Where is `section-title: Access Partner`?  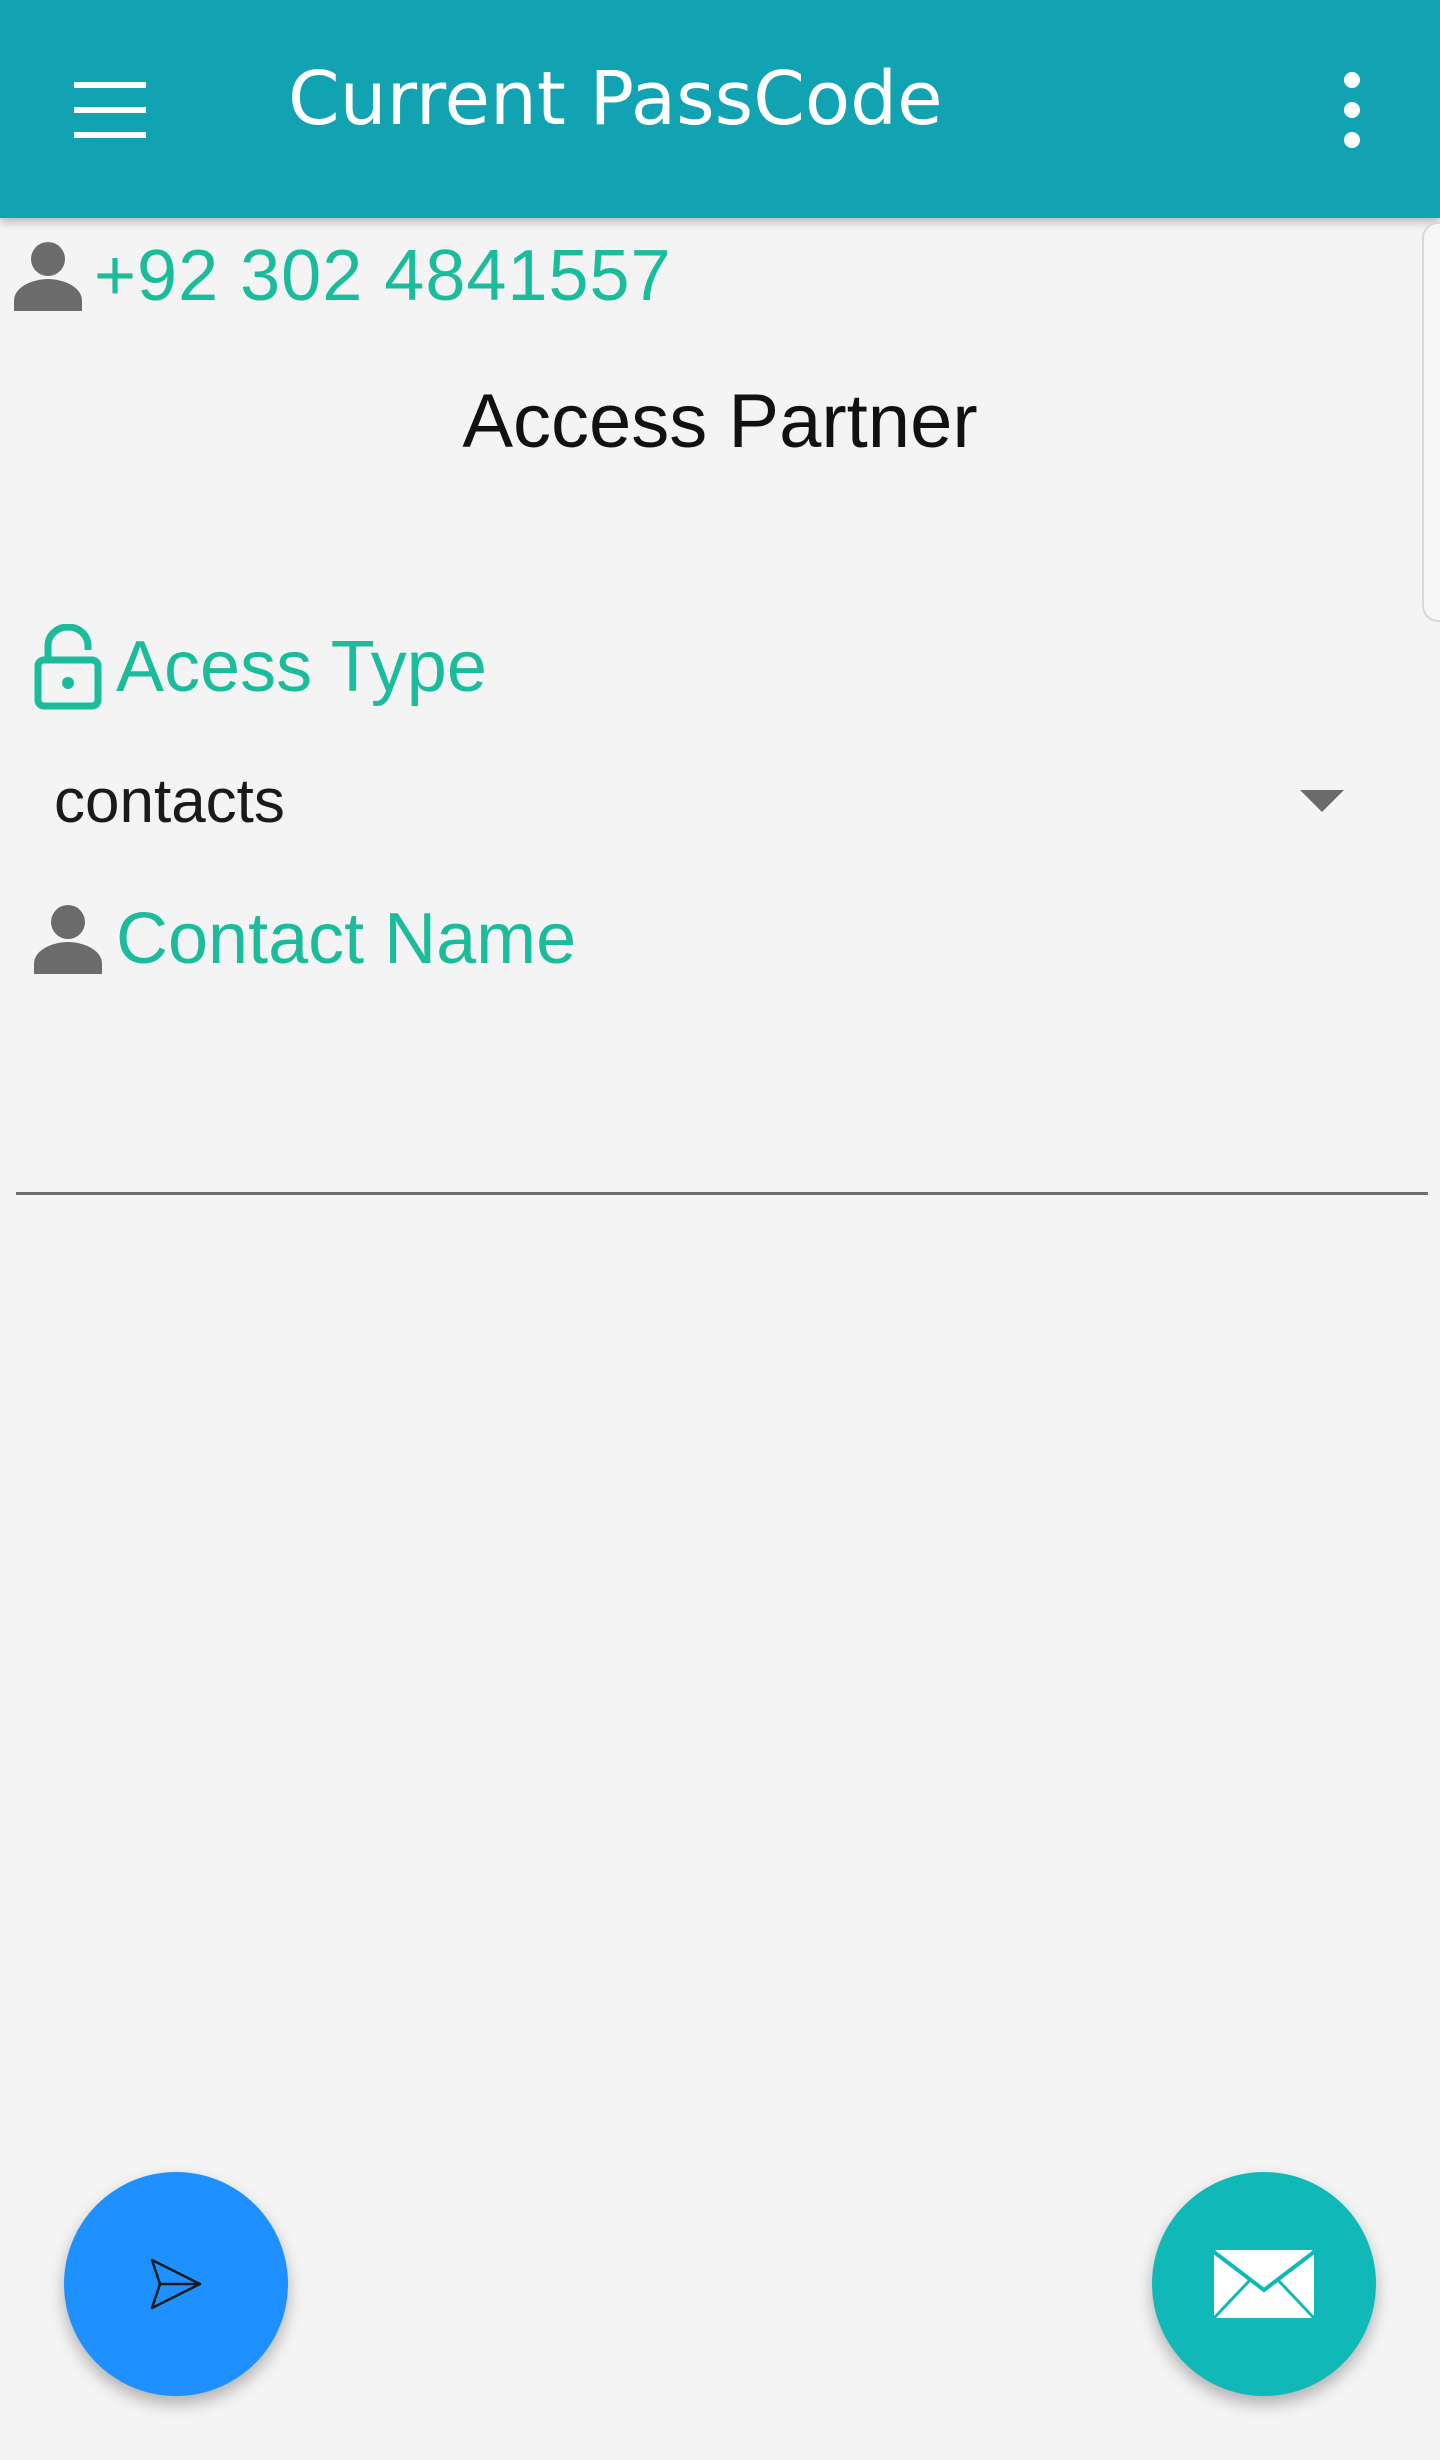
section-title: Access Partner is located at coordinates (720, 421).